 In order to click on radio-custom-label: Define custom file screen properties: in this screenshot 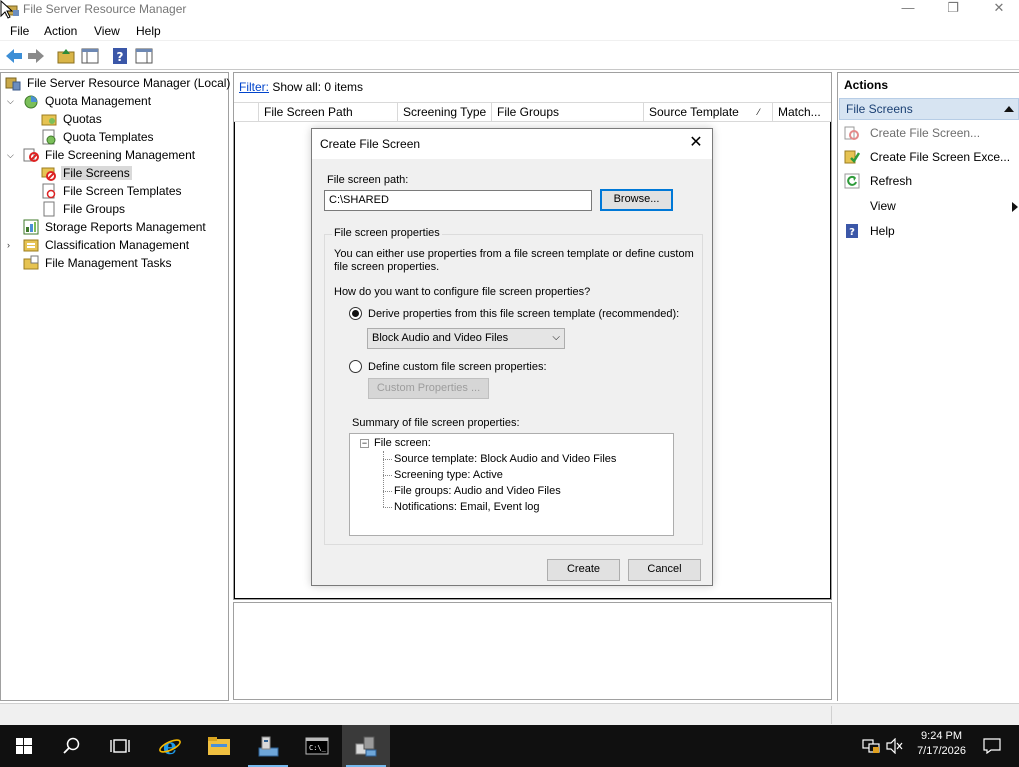, I will do `click(457, 367)`.